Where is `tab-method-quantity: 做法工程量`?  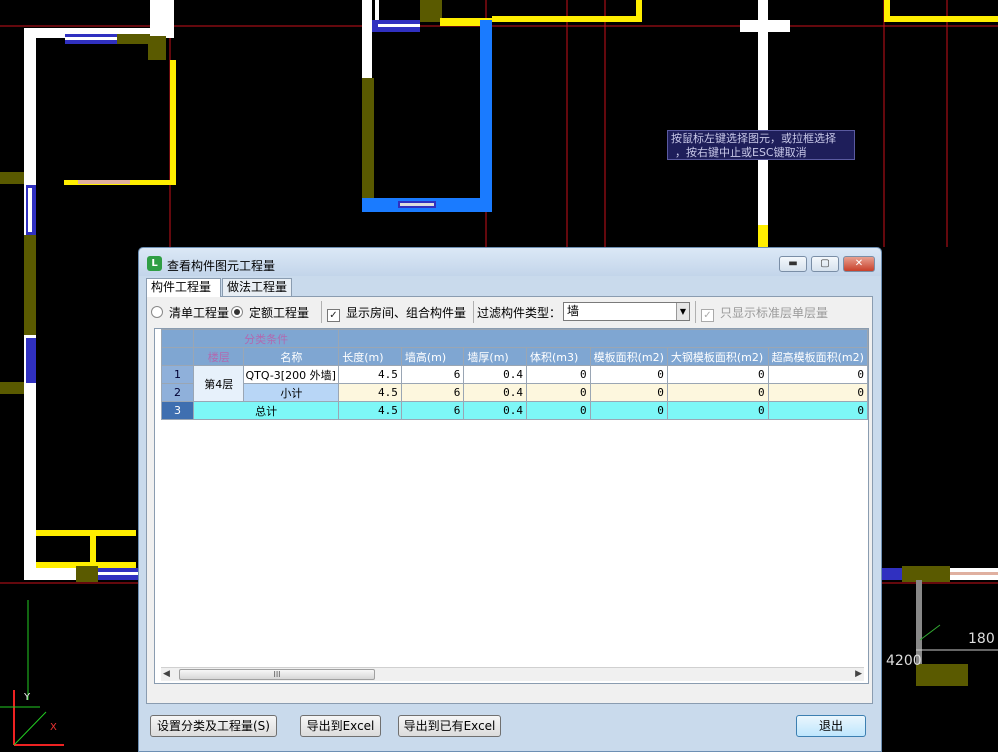 tab-method-quantity: 做法工程量 is located at coordinates (257, 287).